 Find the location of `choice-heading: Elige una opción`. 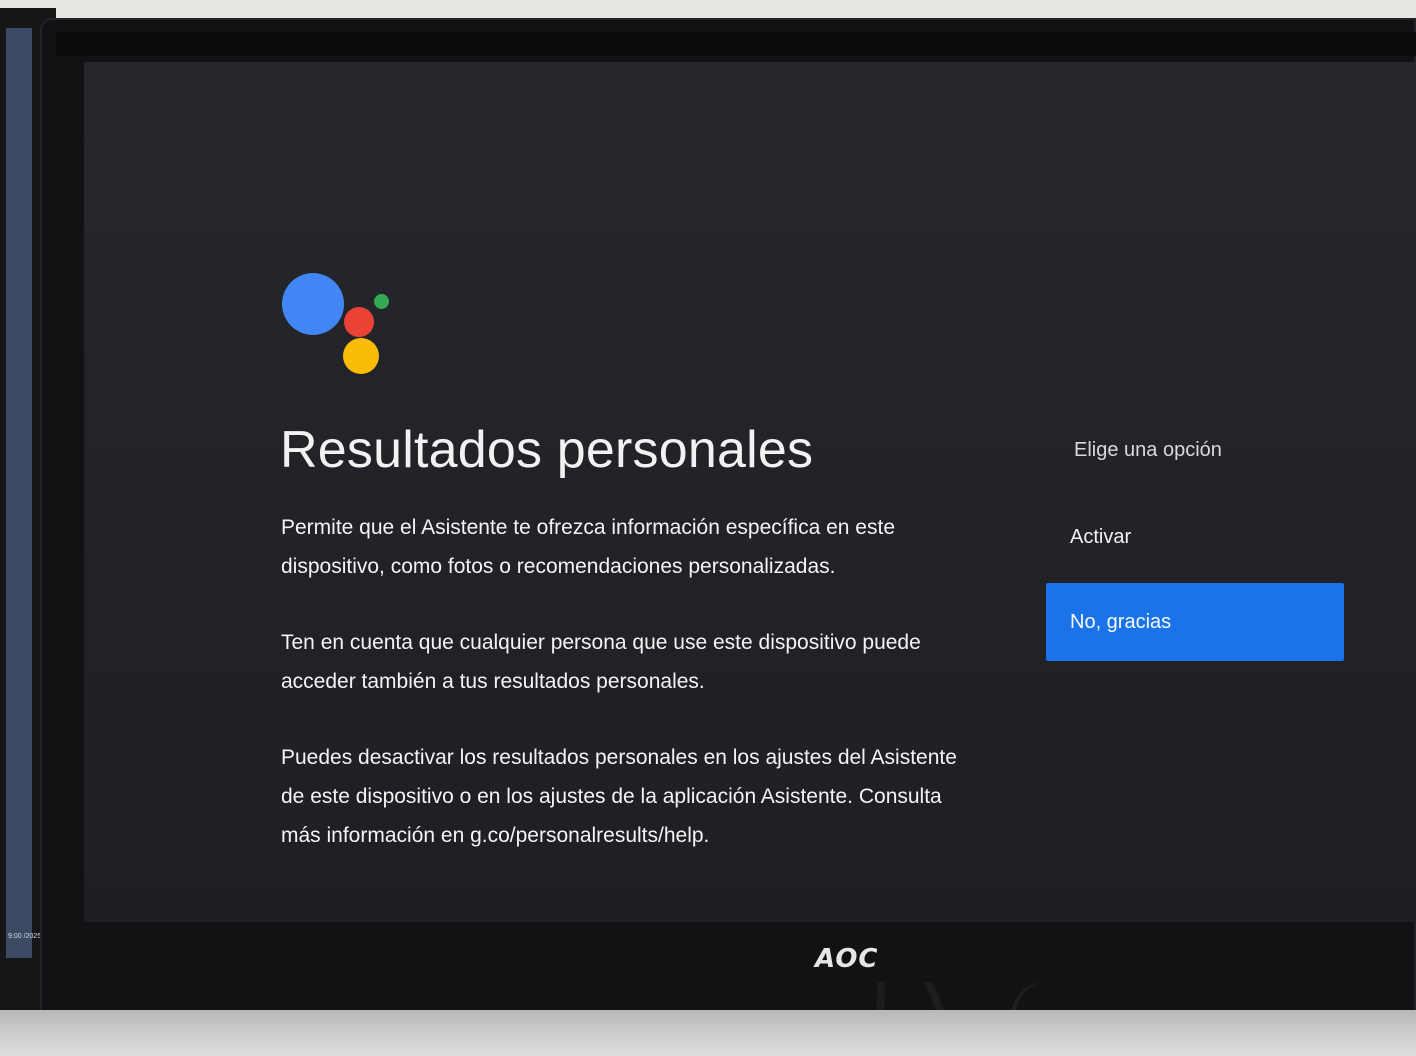

choice-heading: Elige una opción is located at coordinates (1148, 450).